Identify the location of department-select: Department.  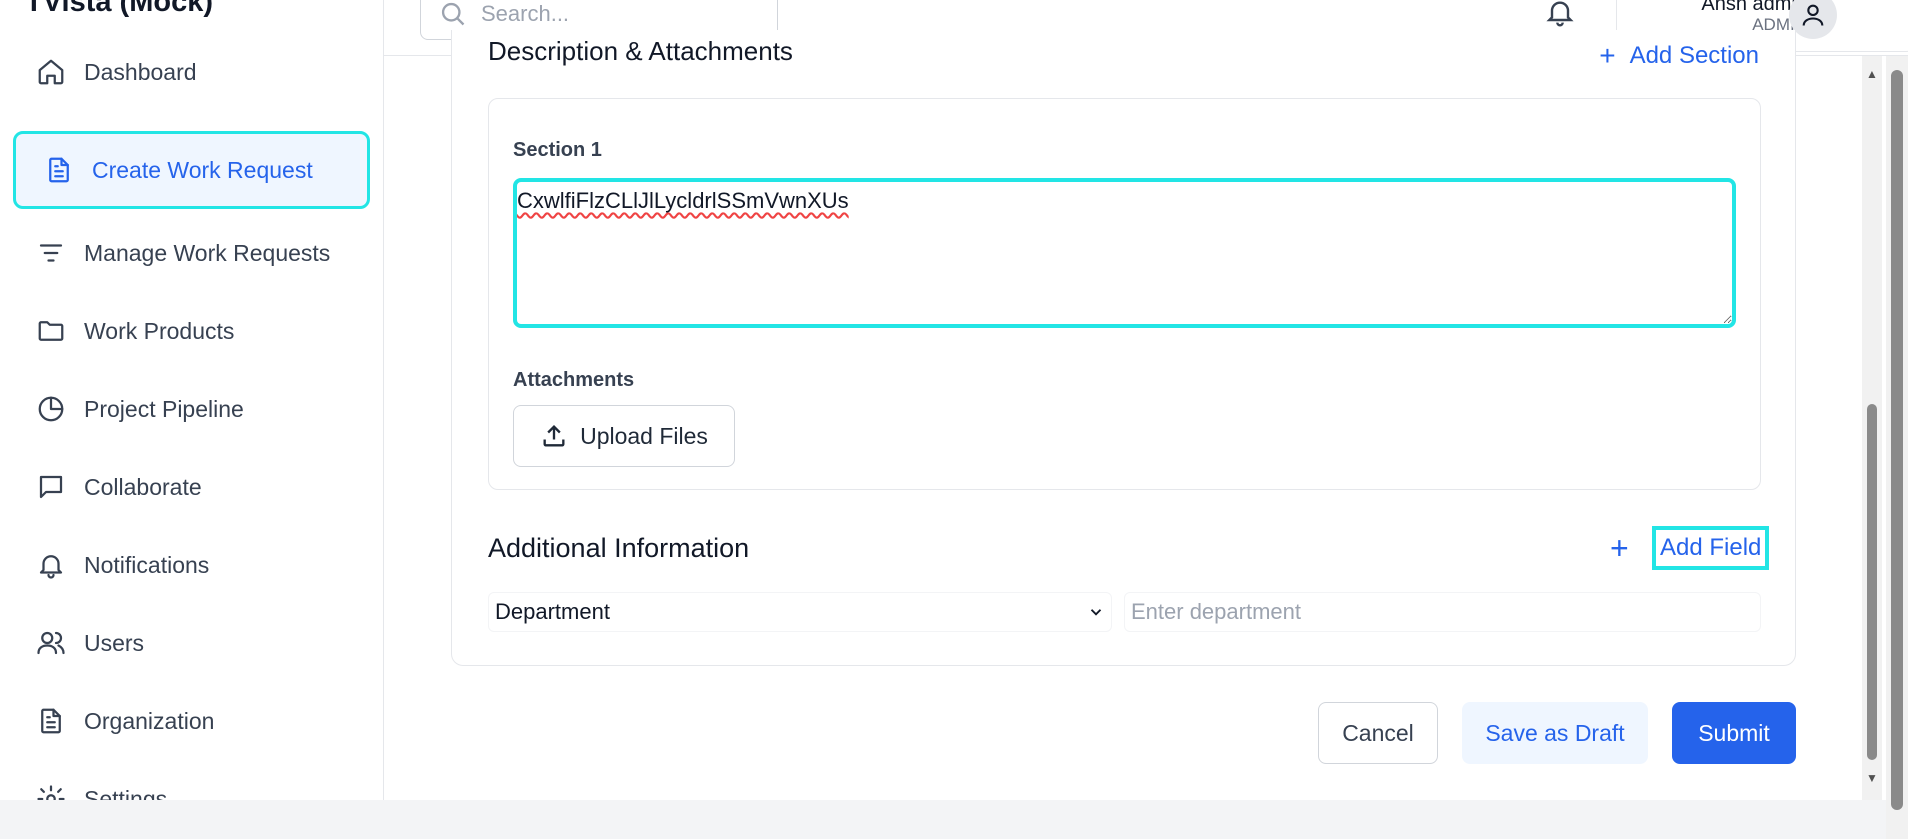
(800, 612).